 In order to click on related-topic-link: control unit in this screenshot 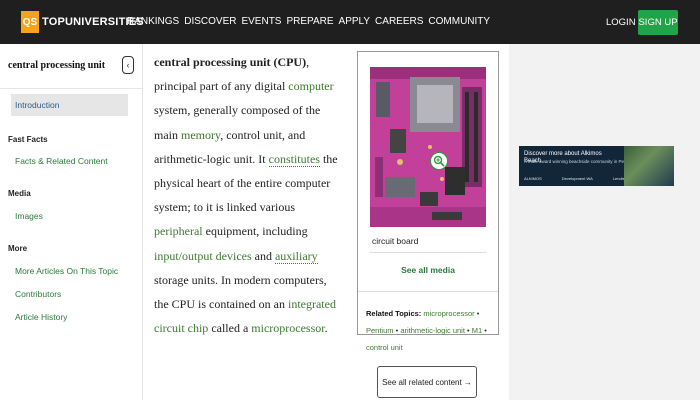, I will do `click(384, 347)`.